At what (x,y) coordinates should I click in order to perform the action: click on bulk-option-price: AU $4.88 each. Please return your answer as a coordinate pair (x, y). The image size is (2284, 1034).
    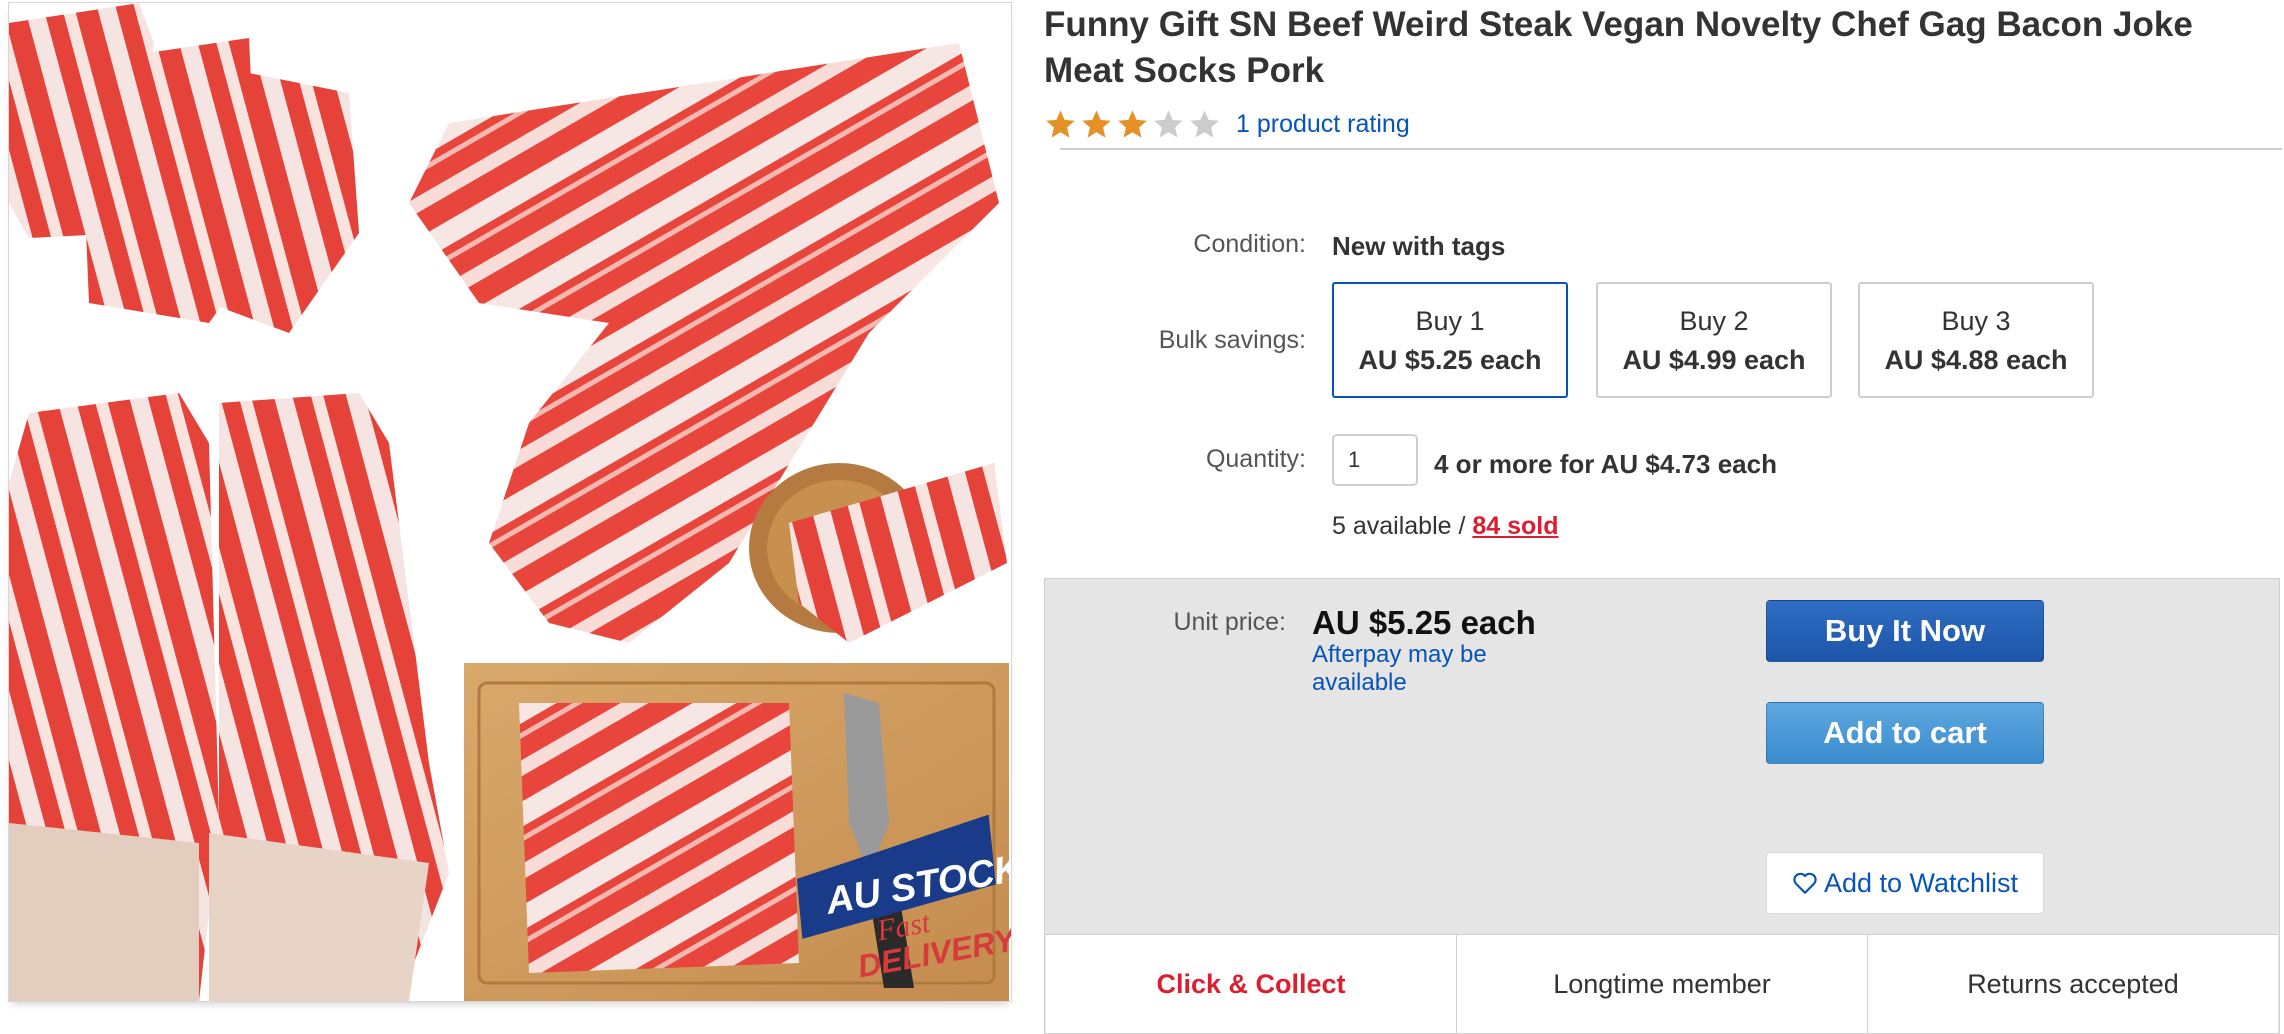
    Looking at the image, I should click on (1976, 360).